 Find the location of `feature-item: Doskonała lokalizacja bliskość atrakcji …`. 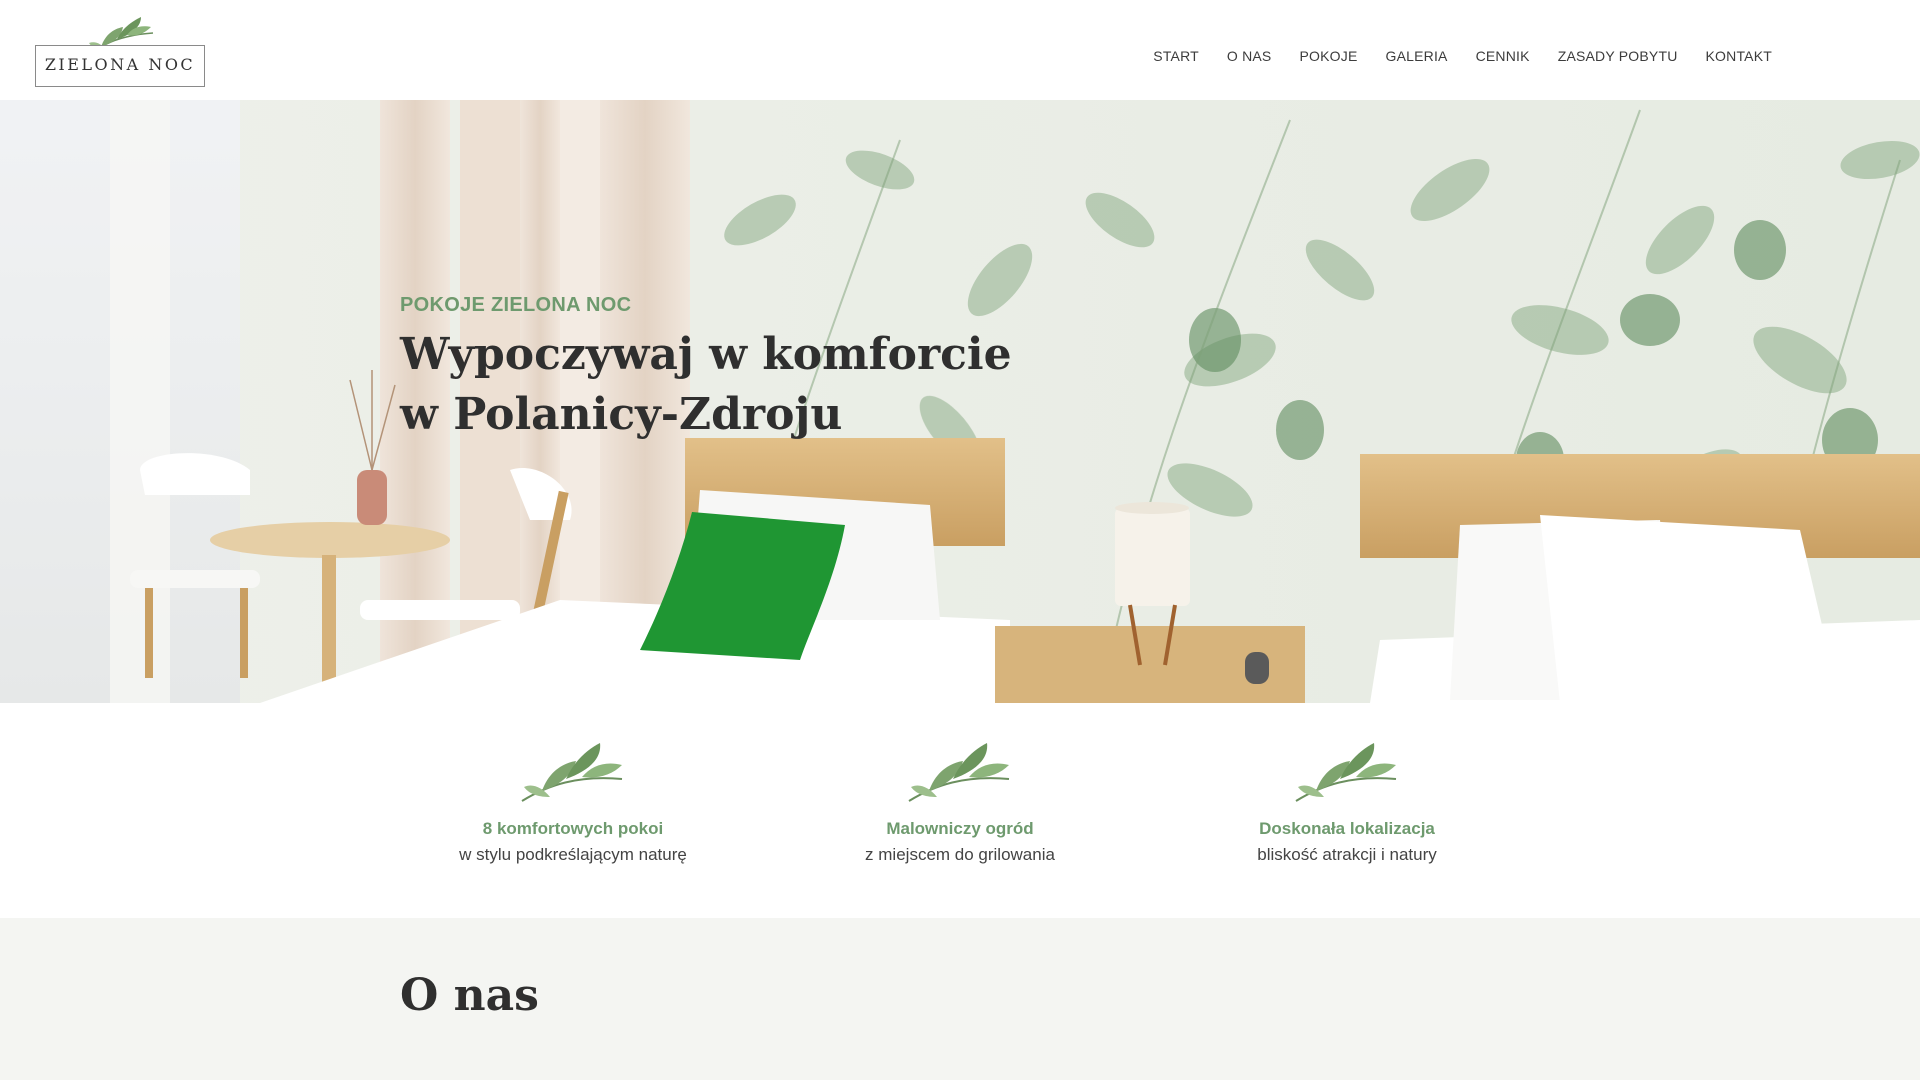

feature-item: Doskonała lokalizacja bliskość atrakcji … is located at coordinates (1347, 802).